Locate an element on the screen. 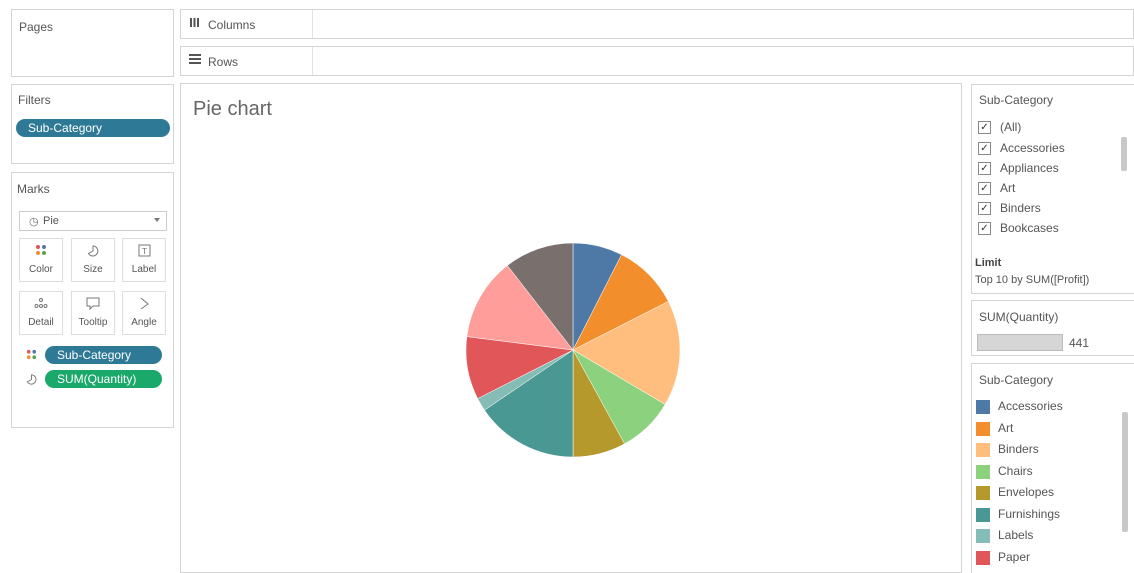 The image size is (1134, 573). size-button: Size is located at coordinates (93, 260).